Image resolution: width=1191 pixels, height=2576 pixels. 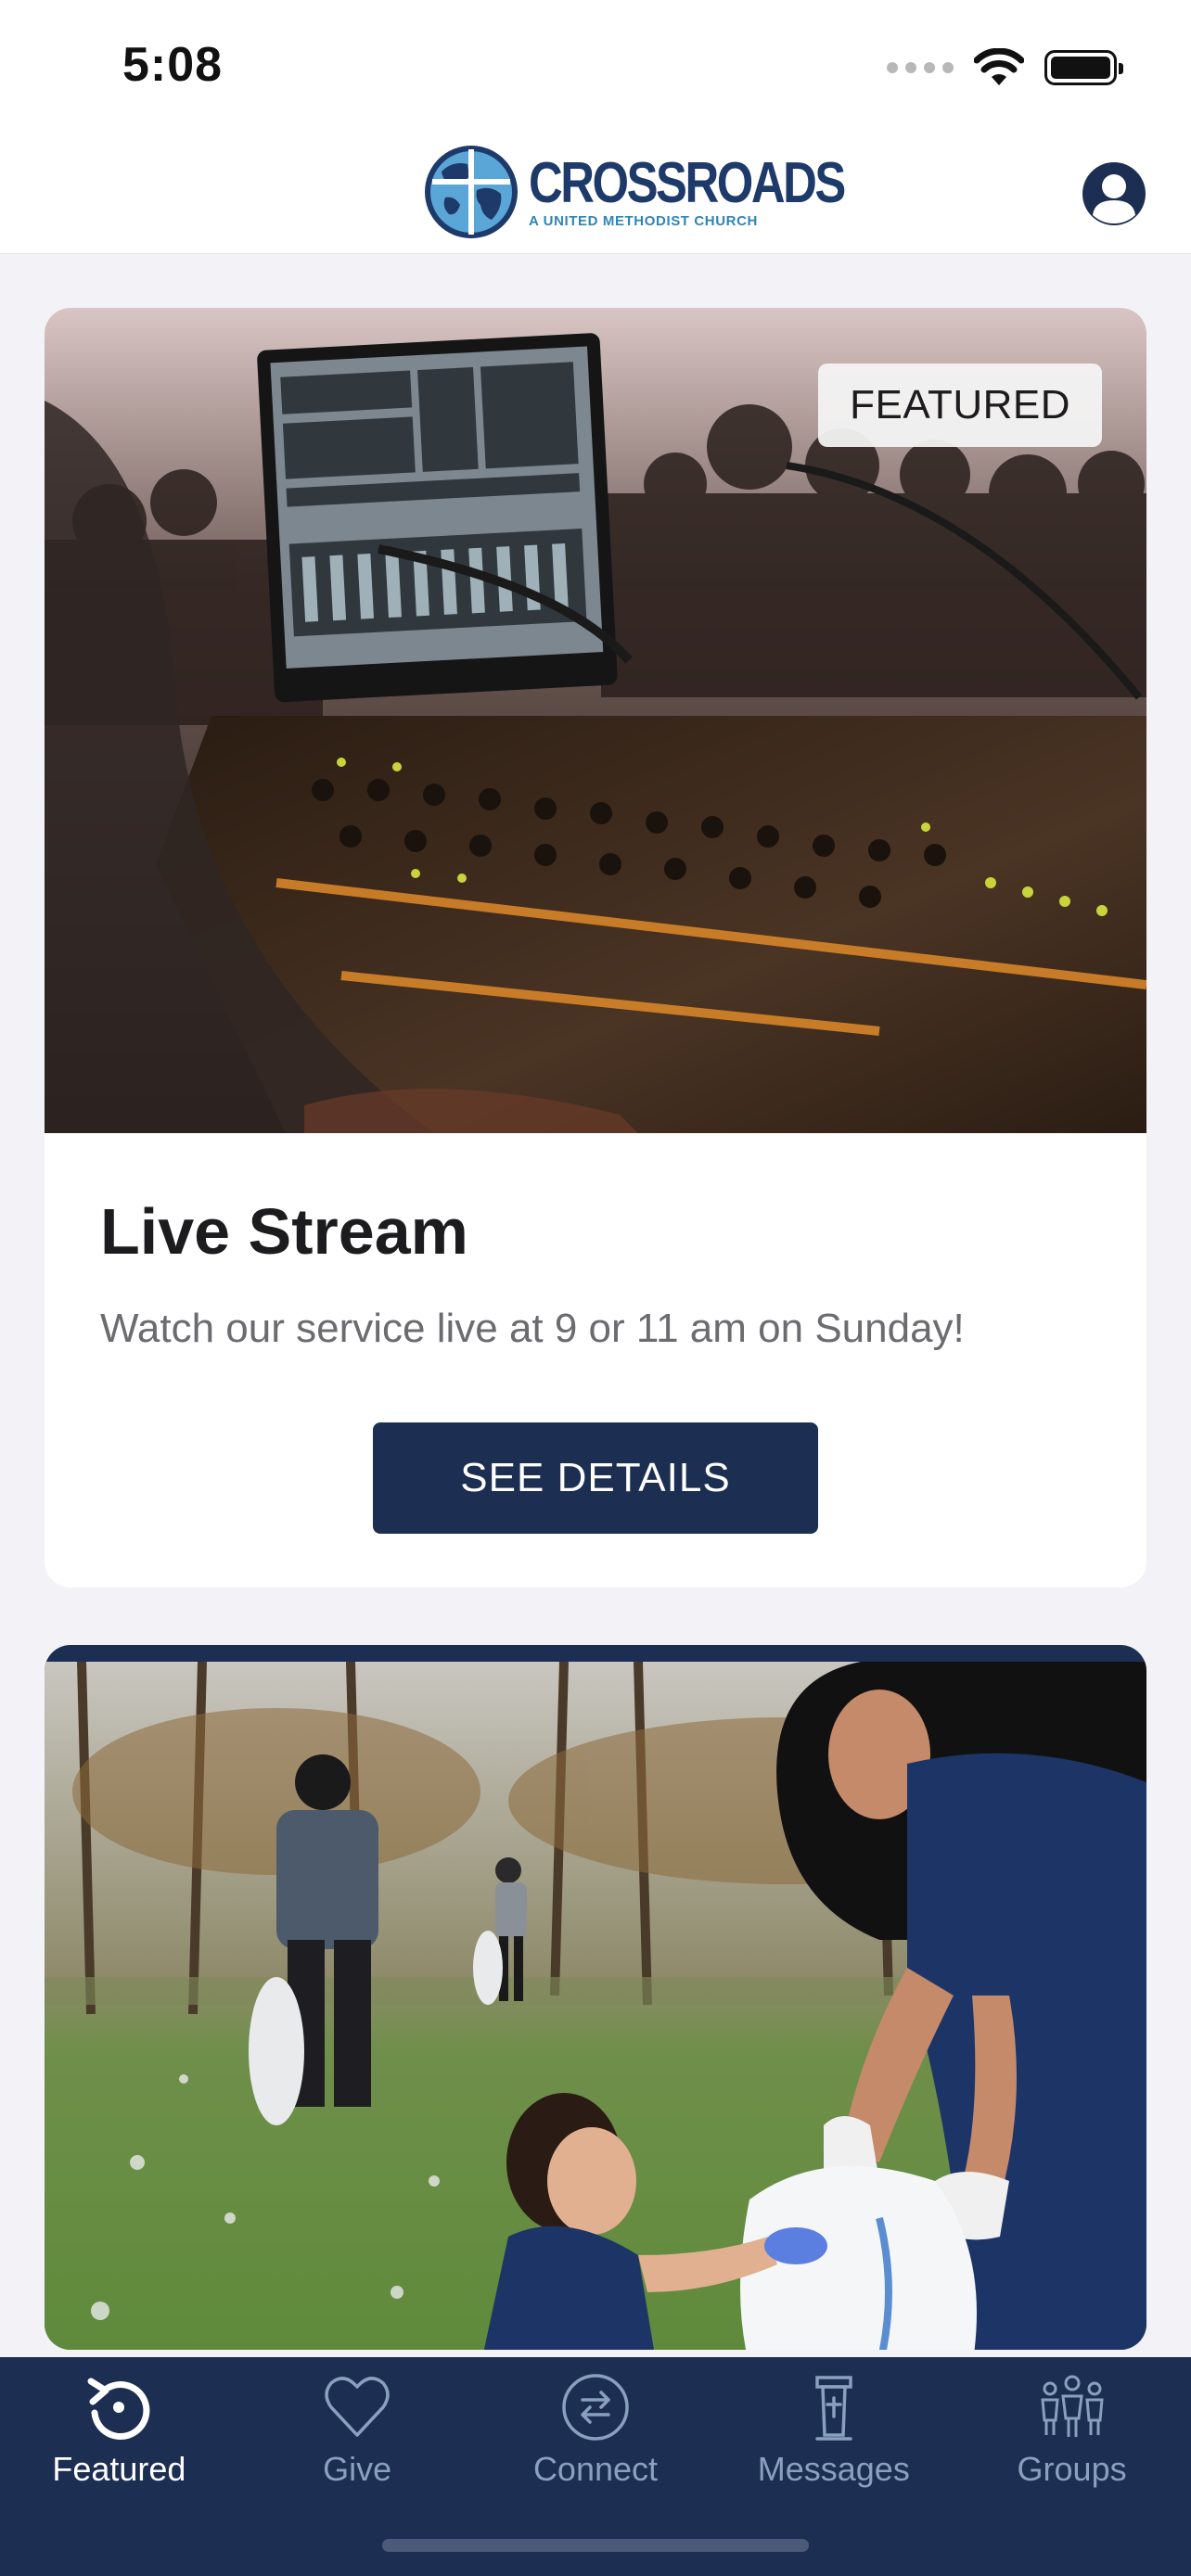 What do you see at coordinates (119, 2469) in the screenshot?
I see `tab-label: Featured` at bounding box center [119, 2469].